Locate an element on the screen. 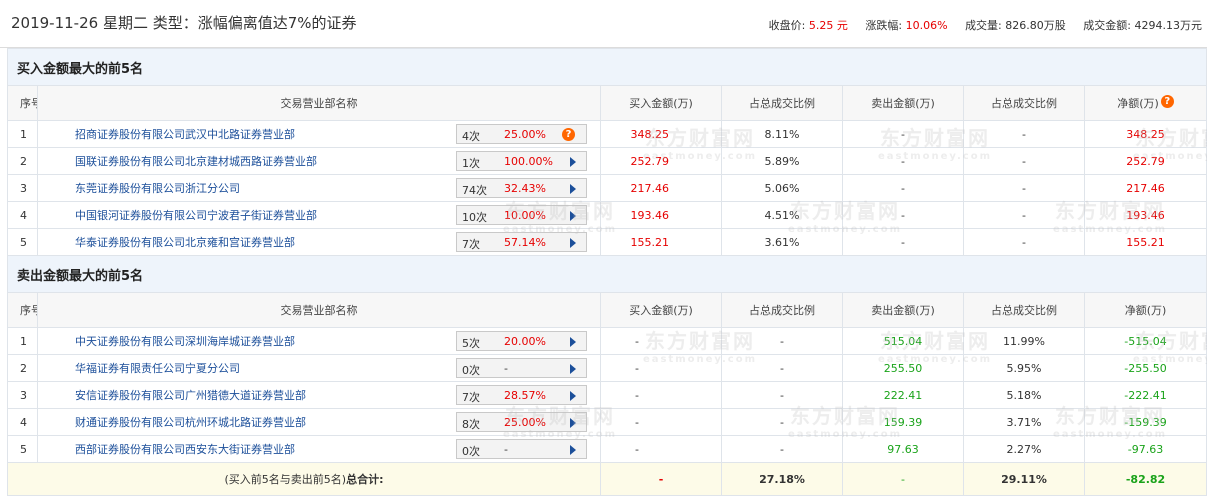  total-buy-ratio: 27.18% is located at coordinates (782, 479).